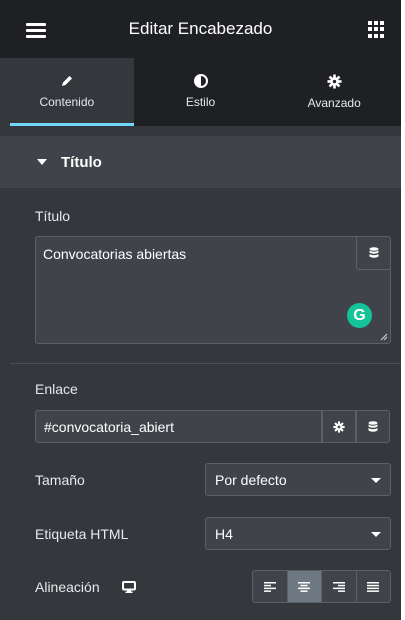 The height and width of the screenshot is (620, 405). What do you see at coordinates (251, 479) in the screenshot?
I see `tamano-value: Por defecto` at bounding box center [251, 479].